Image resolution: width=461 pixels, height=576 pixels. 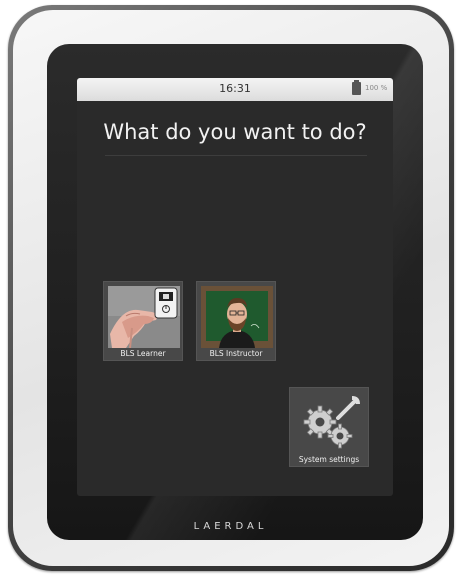 What do you see at coordinates (236, 353) in the screenshot?
I see `bls-instructor-label: BLS Instructor` at bounding box center [236, 353].